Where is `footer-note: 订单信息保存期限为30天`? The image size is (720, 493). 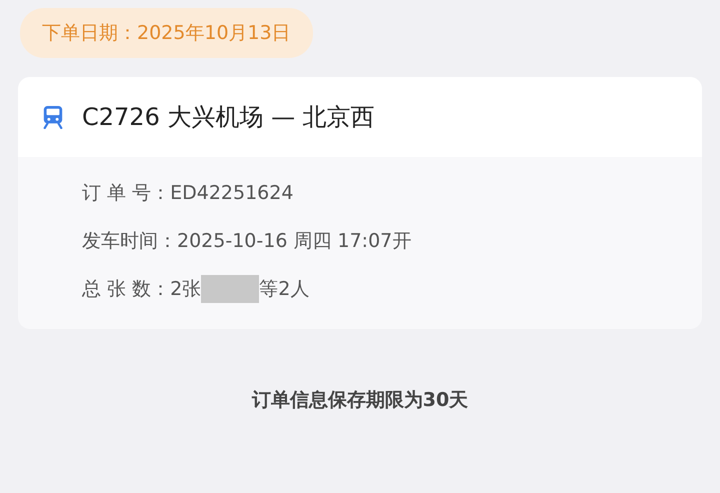
footer-note: 订单信息保存期限为30天 is located at coordinates (360, 400).